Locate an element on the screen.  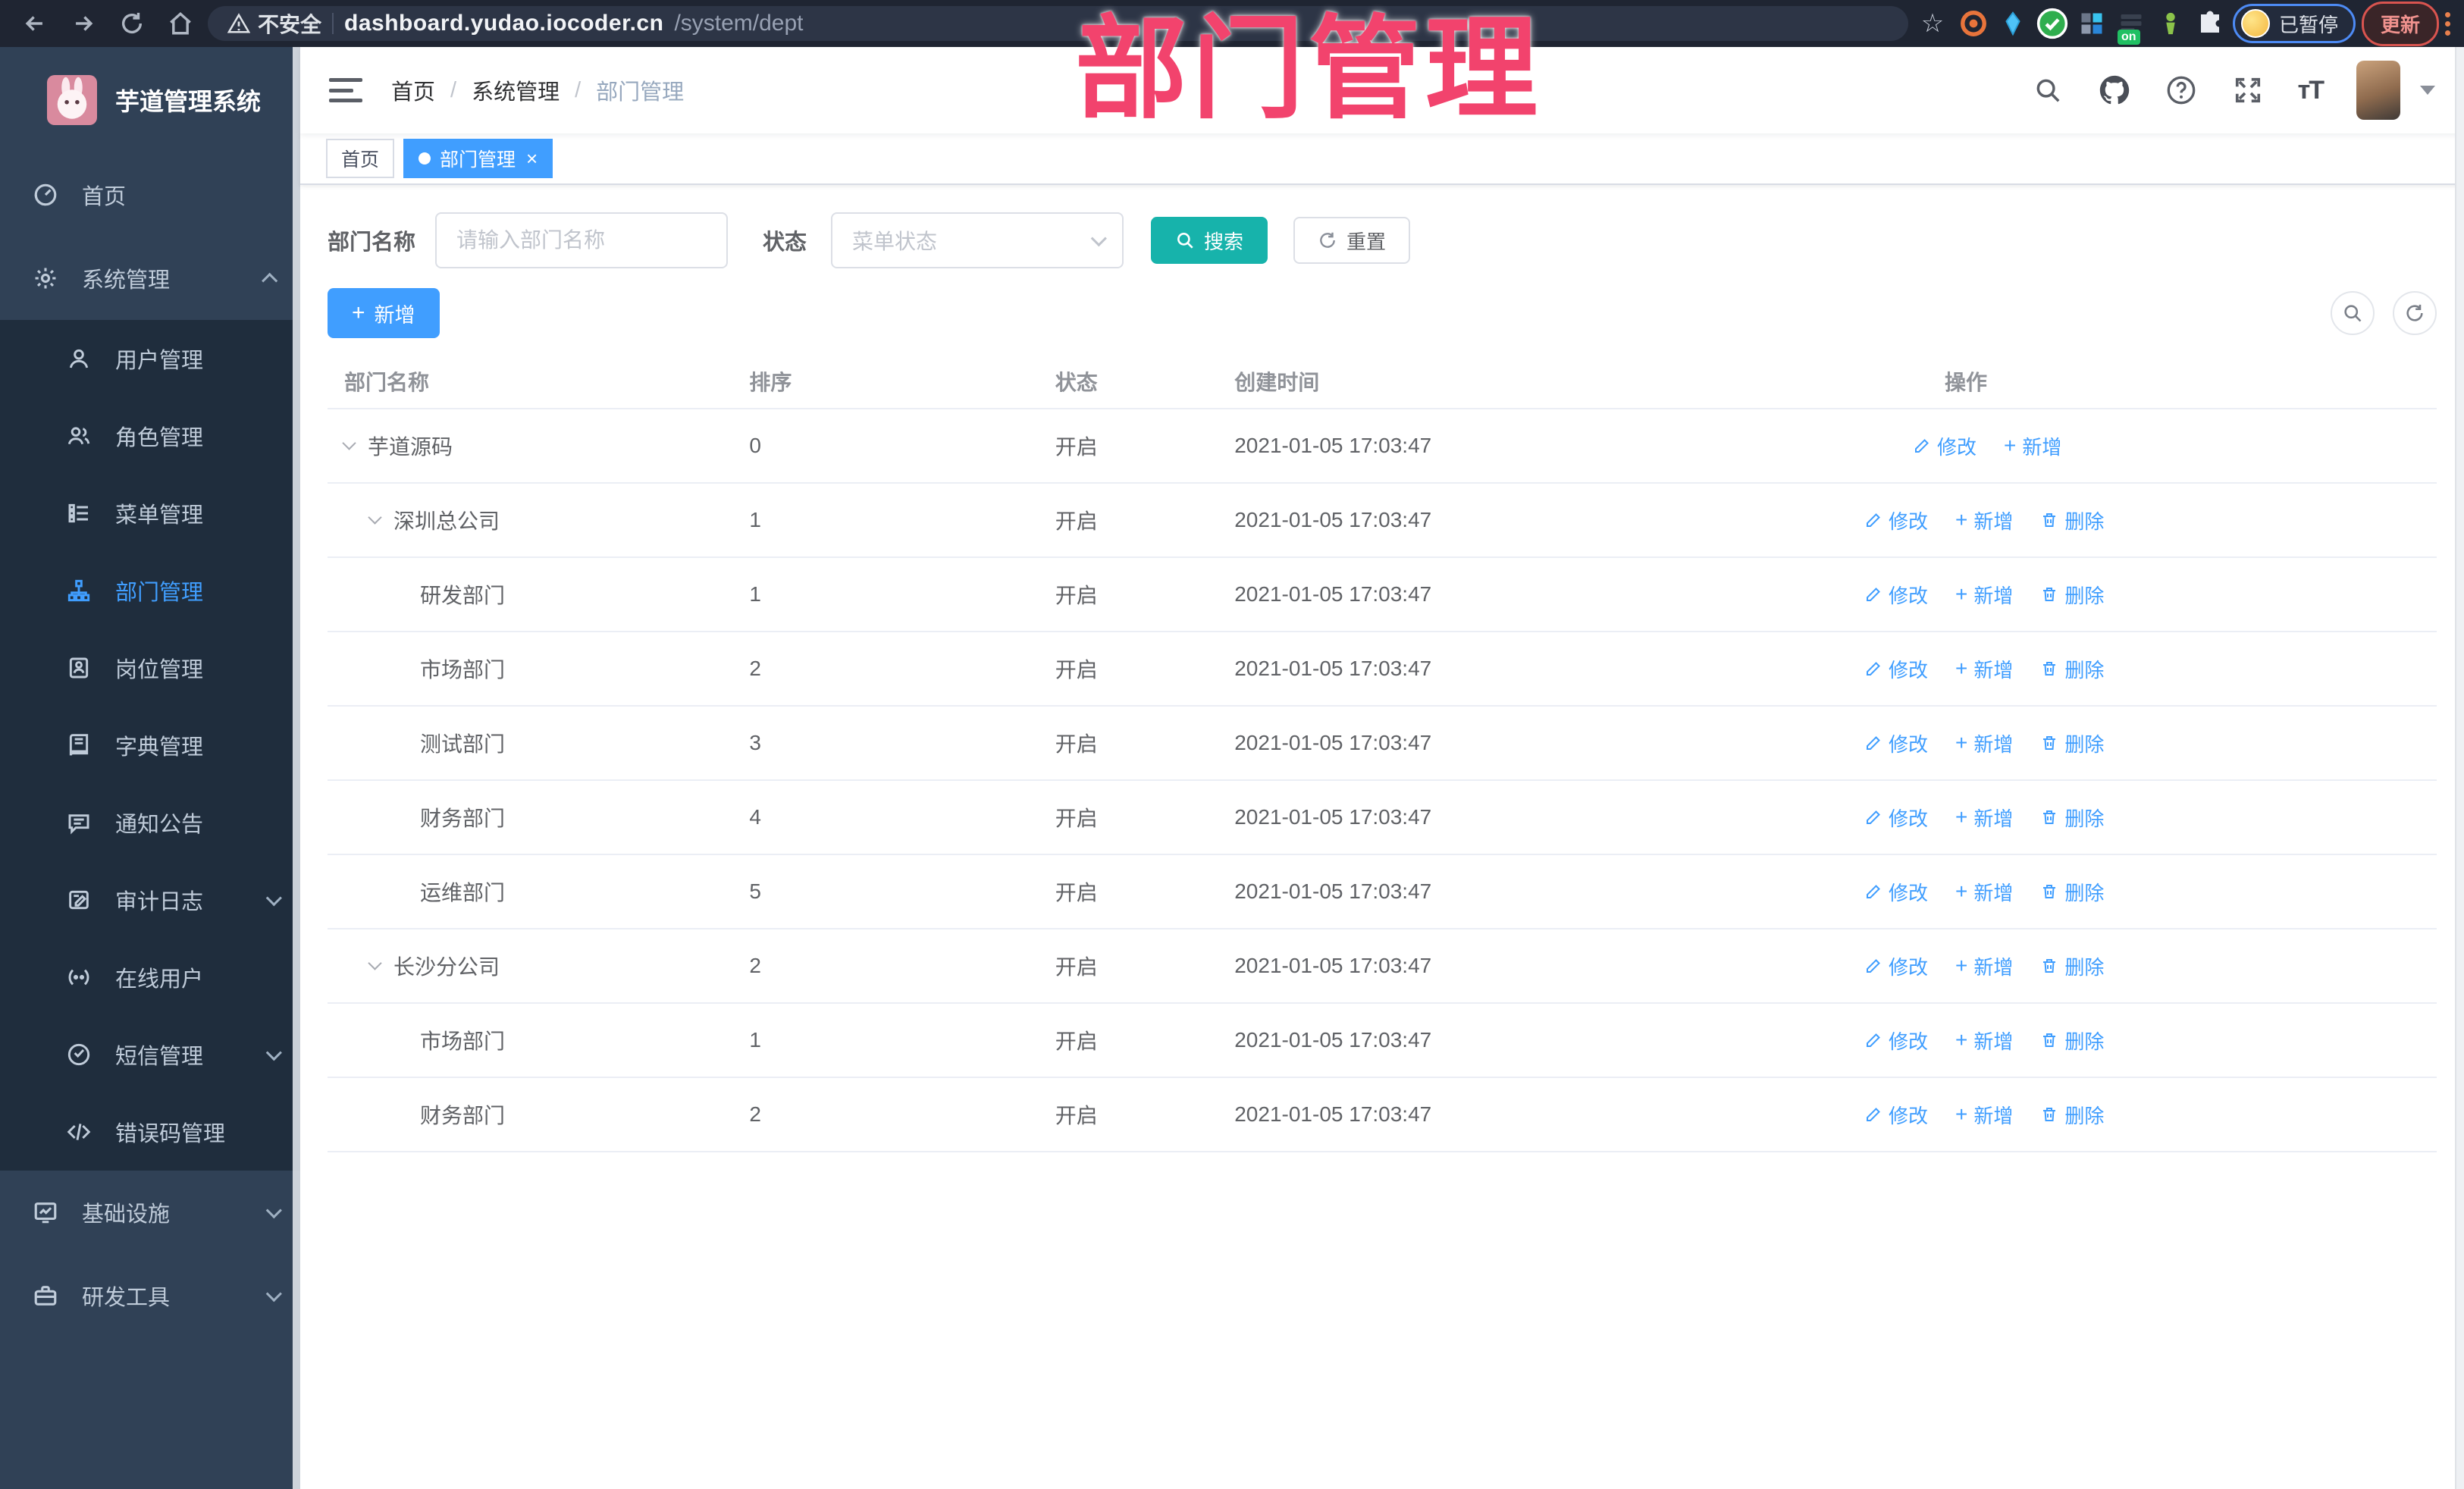
chrome-menu-icon is located at coordinates (2447, 23).